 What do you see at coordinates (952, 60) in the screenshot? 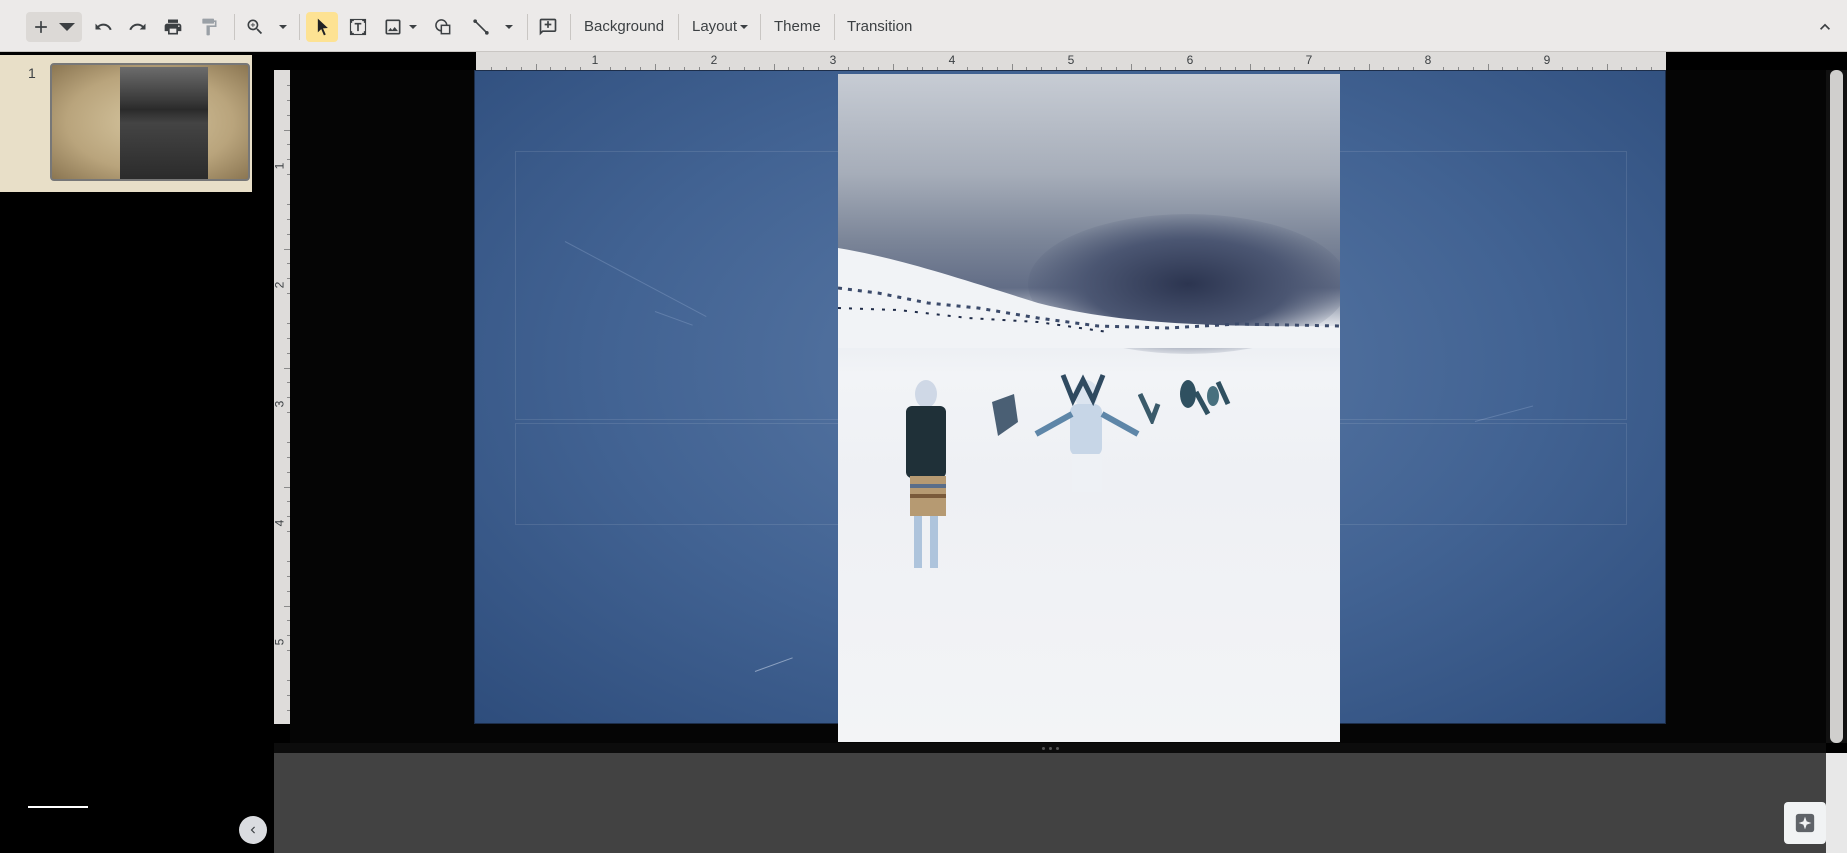
I see `ruler-label: 4` at bounding box center [952, 60].